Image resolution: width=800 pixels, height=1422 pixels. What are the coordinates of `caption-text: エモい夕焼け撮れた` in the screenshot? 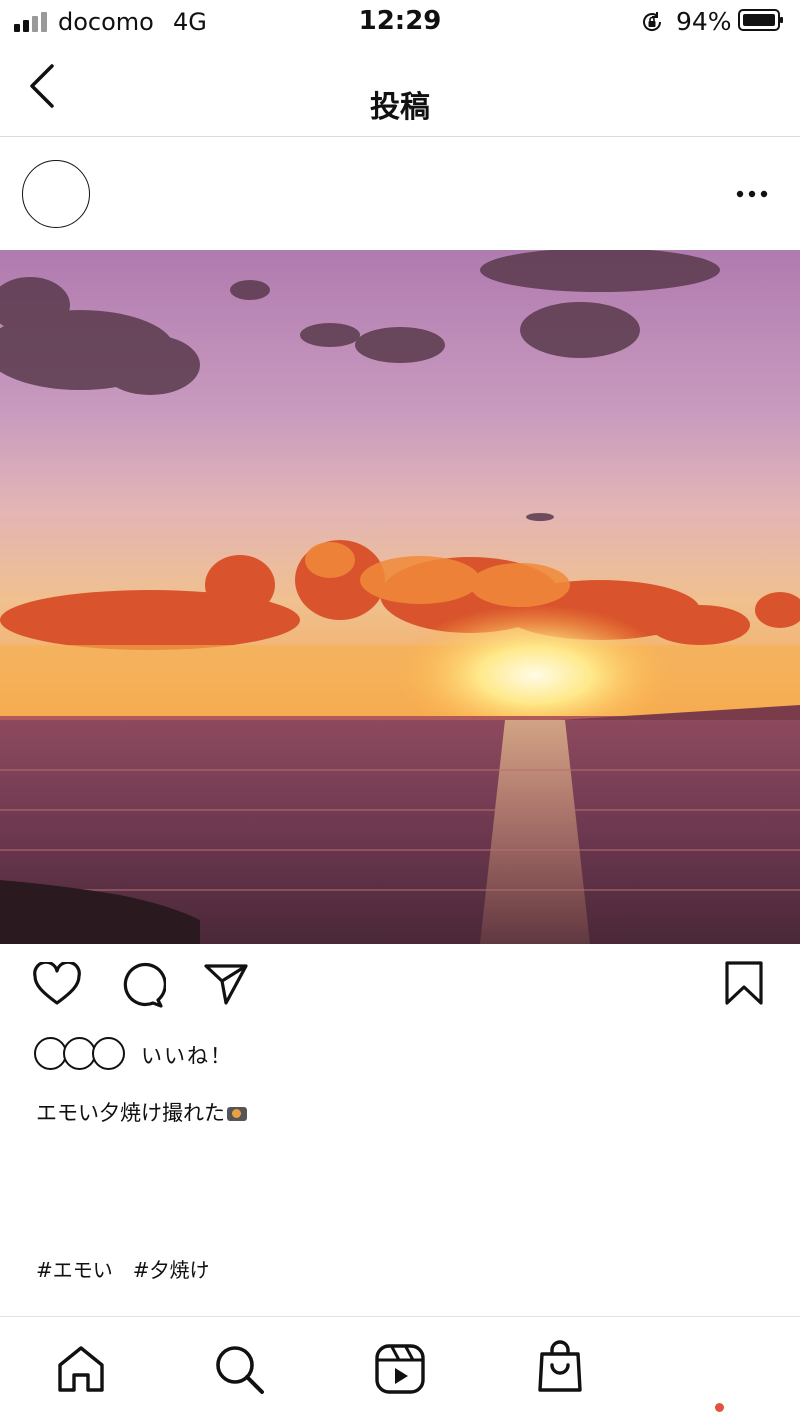 It's located at (130, 1113).